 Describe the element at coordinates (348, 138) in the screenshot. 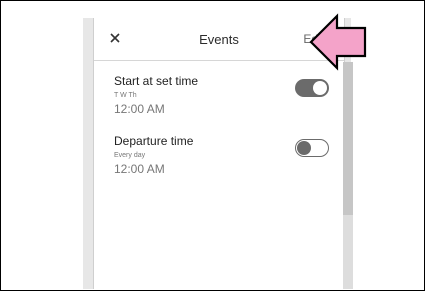

I see `scrollbar-thumb` at that location.